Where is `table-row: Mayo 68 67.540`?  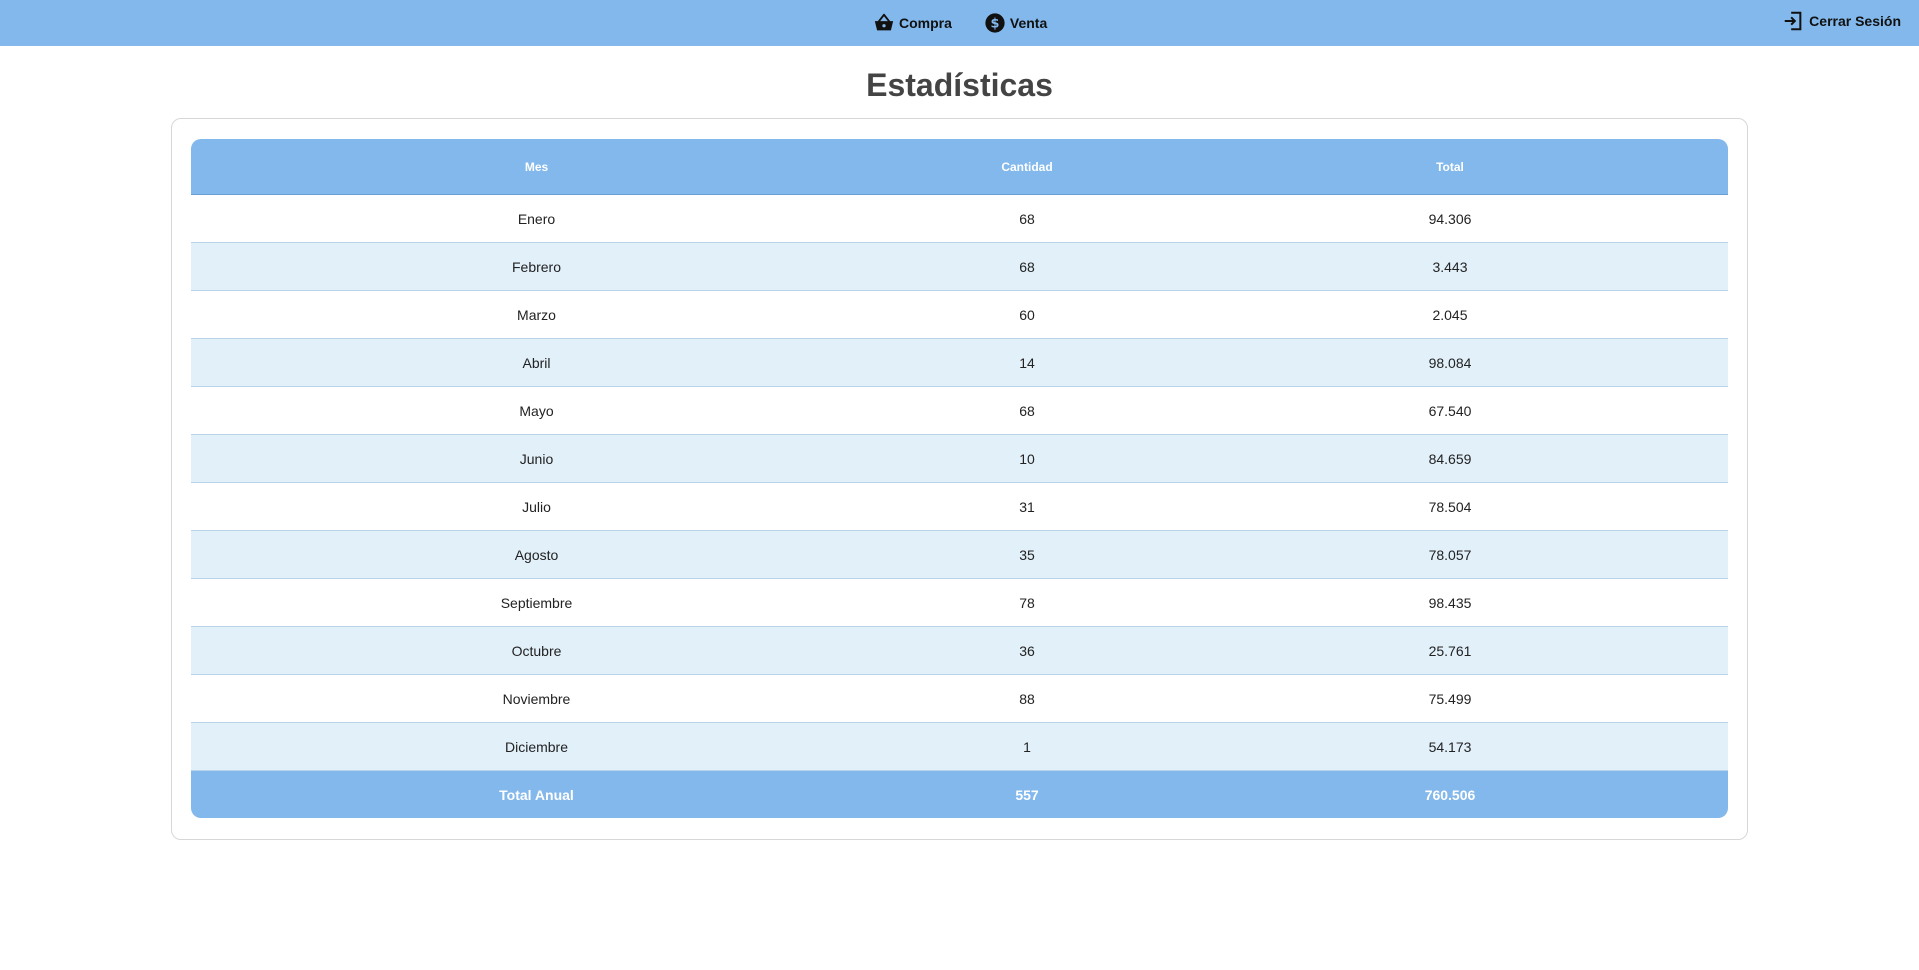
table-row: Mayo 68 67.540 is located at coordinates (959, 410).